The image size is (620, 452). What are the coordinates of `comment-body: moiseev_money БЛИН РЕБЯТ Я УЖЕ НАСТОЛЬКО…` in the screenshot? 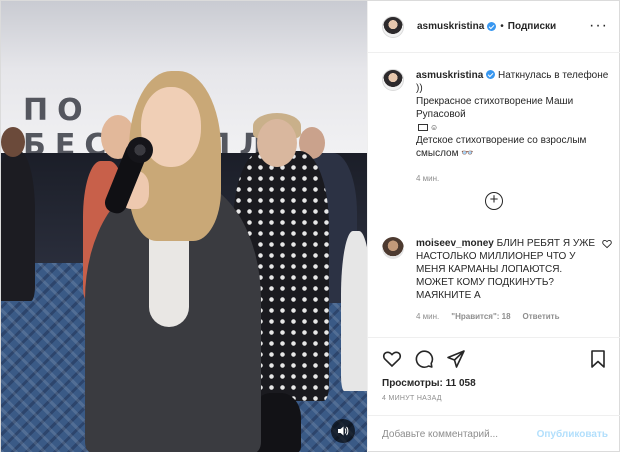 It's located at (506, 280).